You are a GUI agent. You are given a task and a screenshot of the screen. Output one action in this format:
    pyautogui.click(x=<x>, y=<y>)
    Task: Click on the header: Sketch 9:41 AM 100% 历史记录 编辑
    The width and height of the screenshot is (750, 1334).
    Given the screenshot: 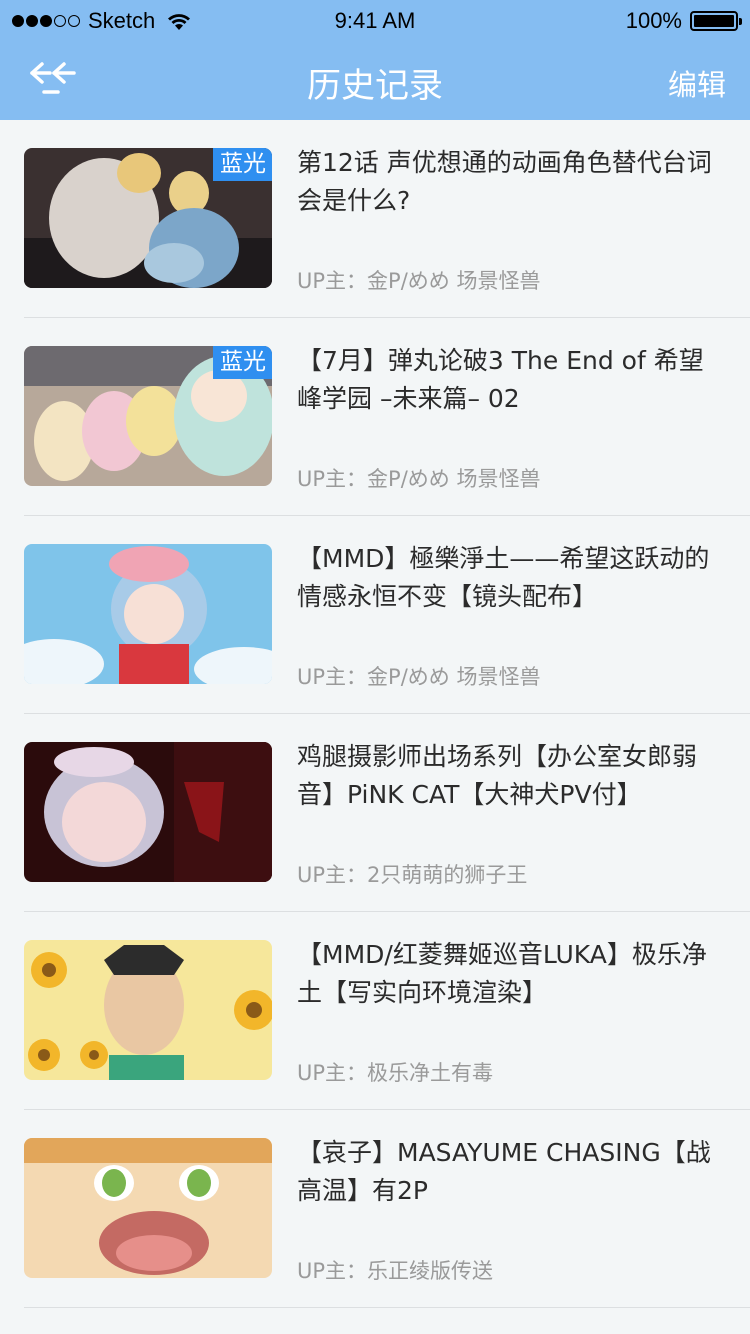 What is the action you would take?
    pyautogui.click(x=375, y=60)
    